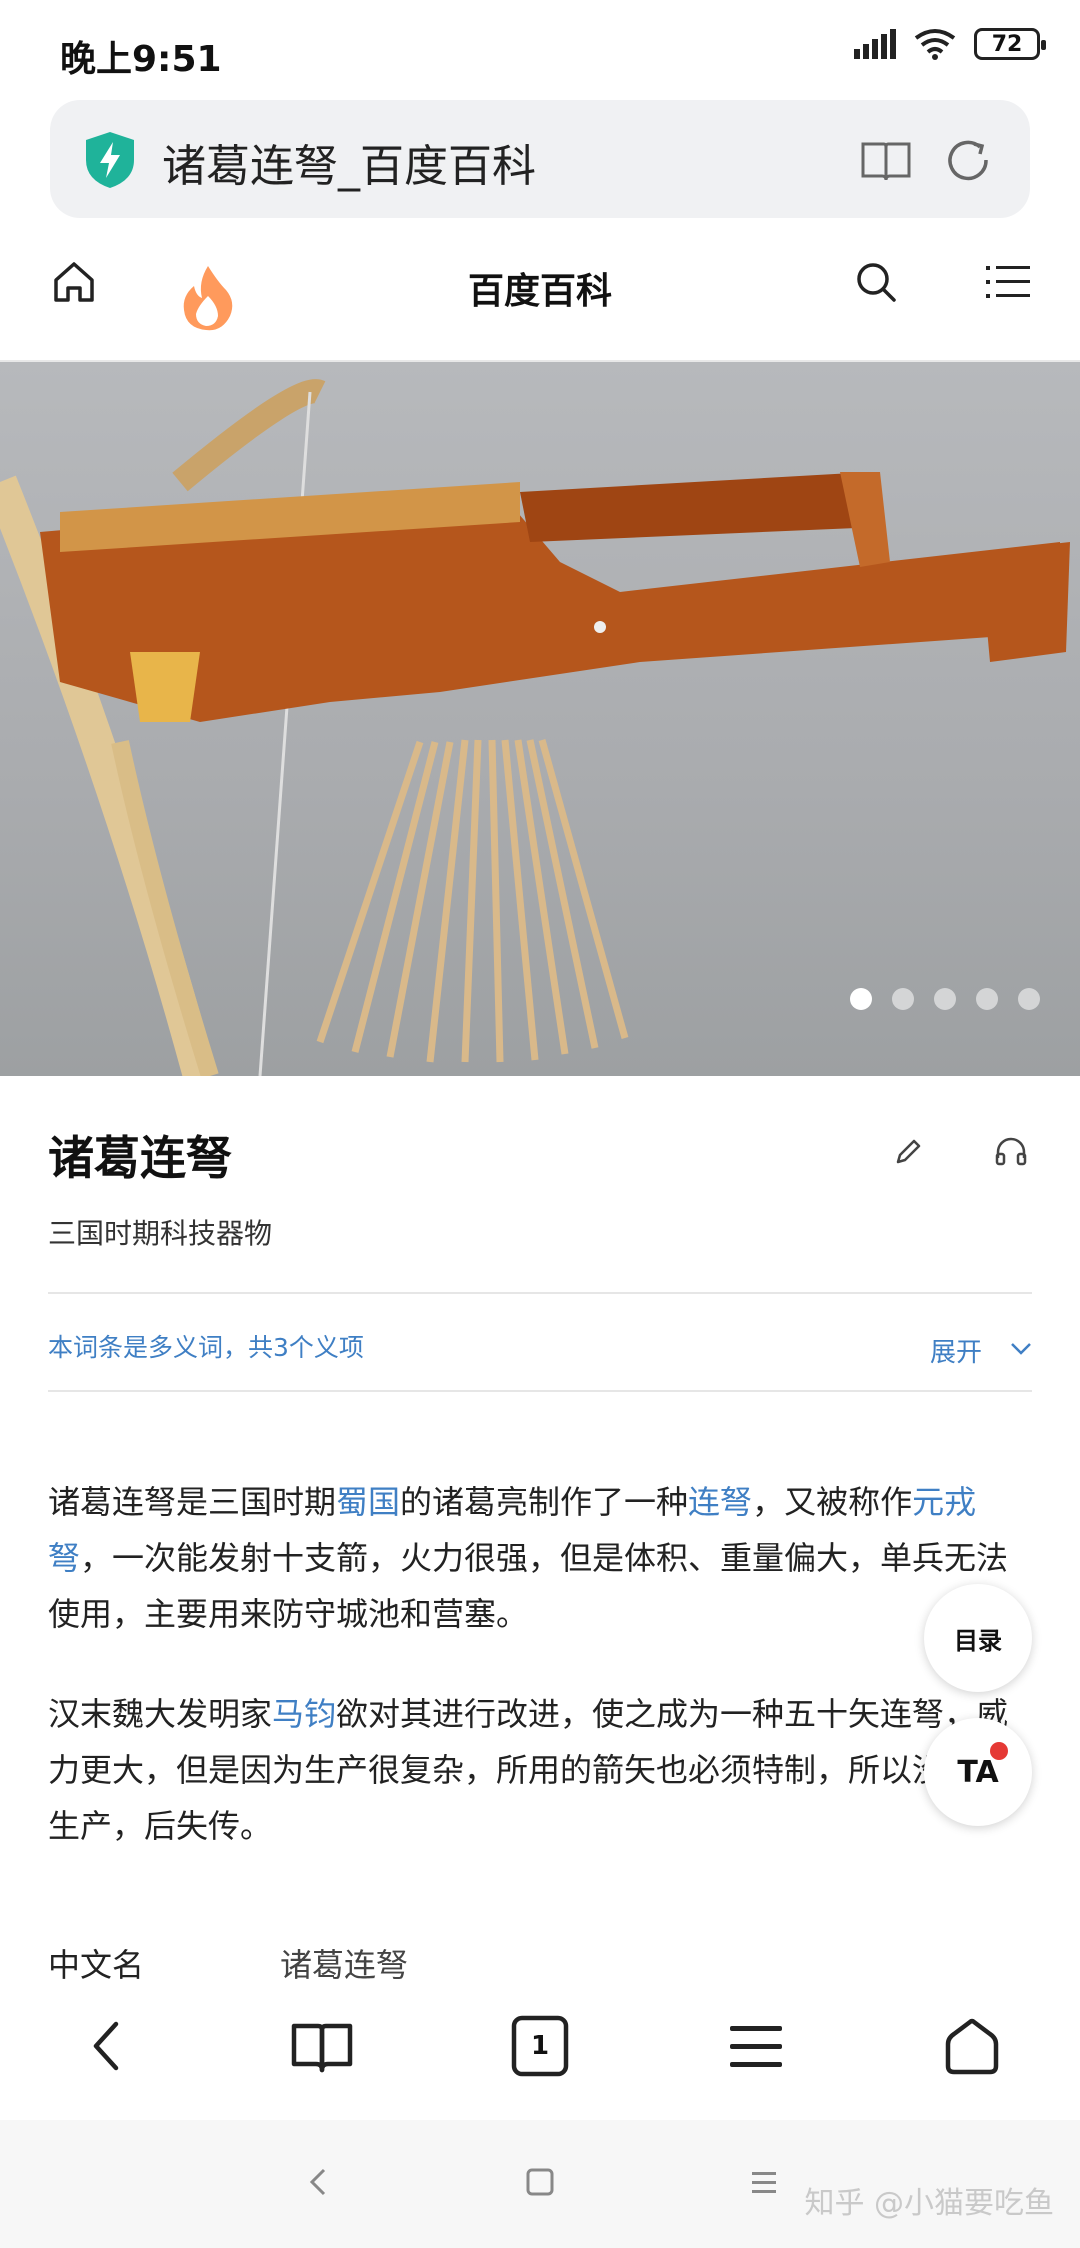  I want to click on signal-icon, so click(875, 44).